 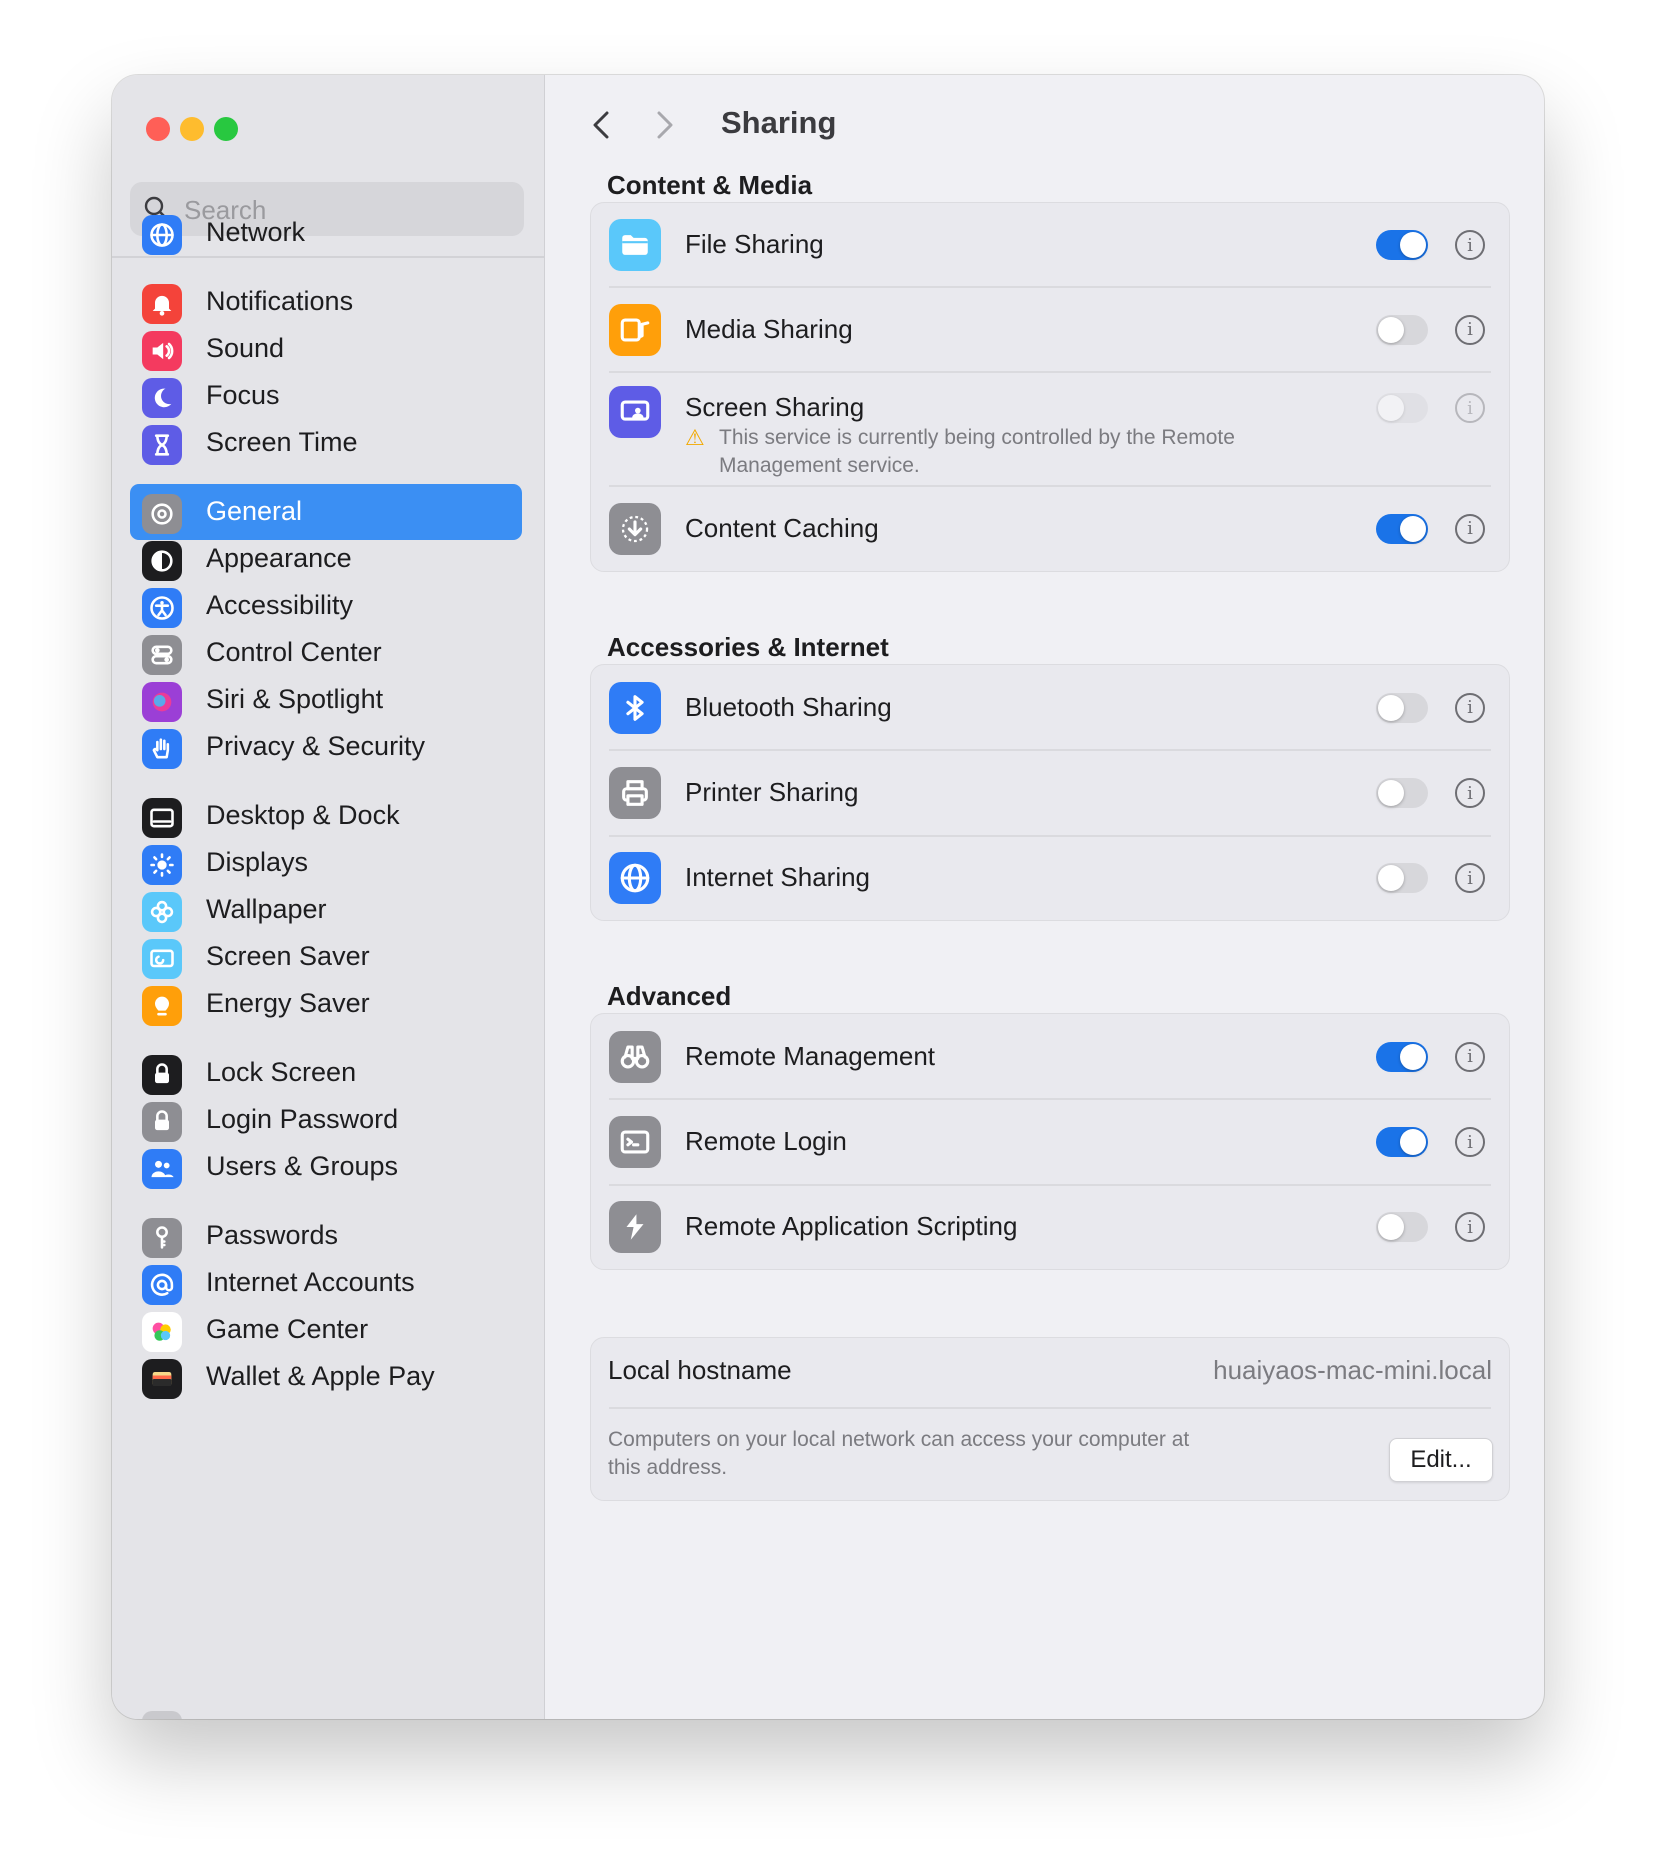 What do you see at coordinates (257, 862) in the screenshot?
I see `sidebar-item-label: Displays` at bounding box center [257, 862].